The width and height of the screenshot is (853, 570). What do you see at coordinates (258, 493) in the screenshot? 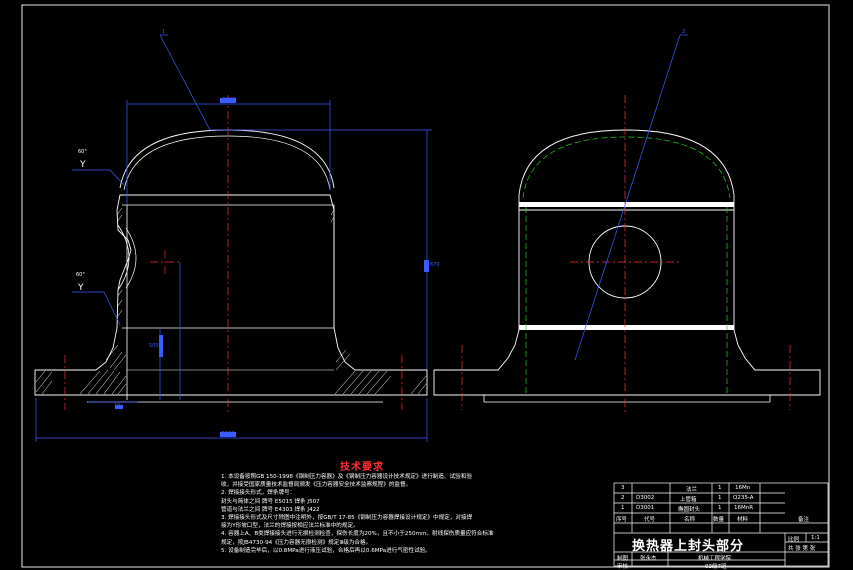
I see `note-line: 2. 焊接接头形式，焊条牌号：` at bounding box center [258, 493].